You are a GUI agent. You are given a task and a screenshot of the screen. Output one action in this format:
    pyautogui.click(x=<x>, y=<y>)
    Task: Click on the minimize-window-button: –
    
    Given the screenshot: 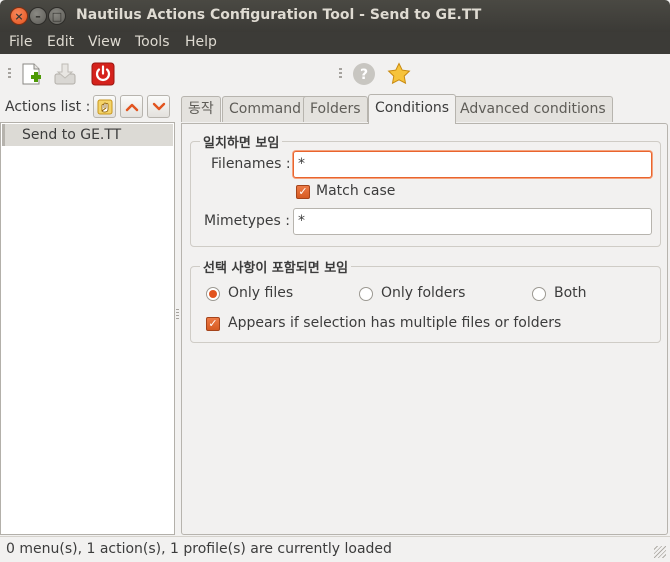 What is the action you would take?
    pyautogui.click(x=38, y=16)
    